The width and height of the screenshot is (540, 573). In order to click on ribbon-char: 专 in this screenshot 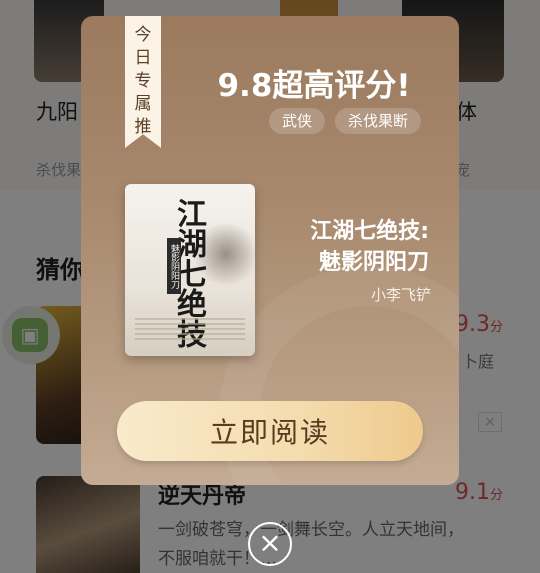, I will do `click(143, 81)`.